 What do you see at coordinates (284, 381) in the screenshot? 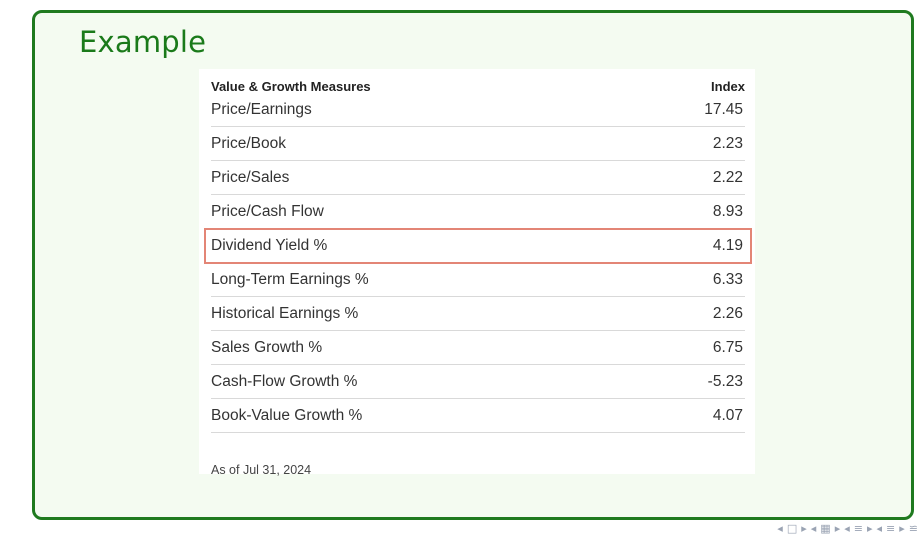
I see `row-label: Cash-Flow Growth %` at bounding box center [284, 381].